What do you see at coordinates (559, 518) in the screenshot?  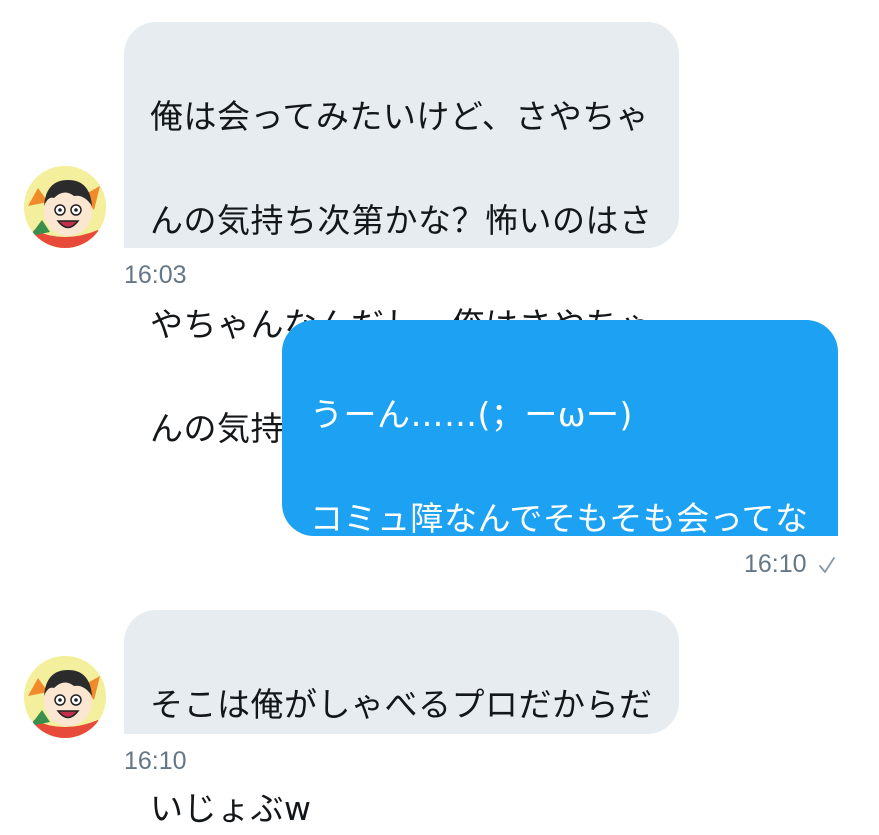 I see `message-line: コミュ障なんでそもそも会ってな` at bounding box center [559, 518].